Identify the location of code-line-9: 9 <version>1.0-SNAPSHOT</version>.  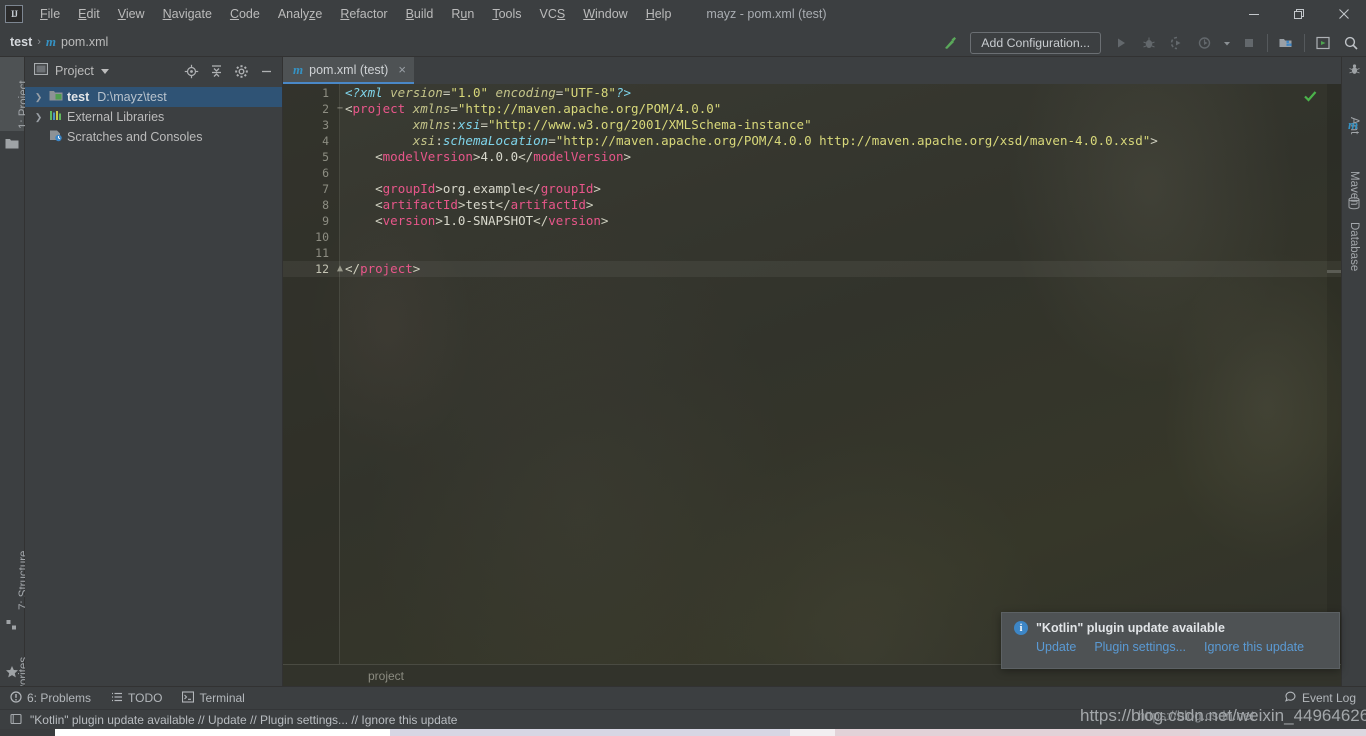
(812, 221).